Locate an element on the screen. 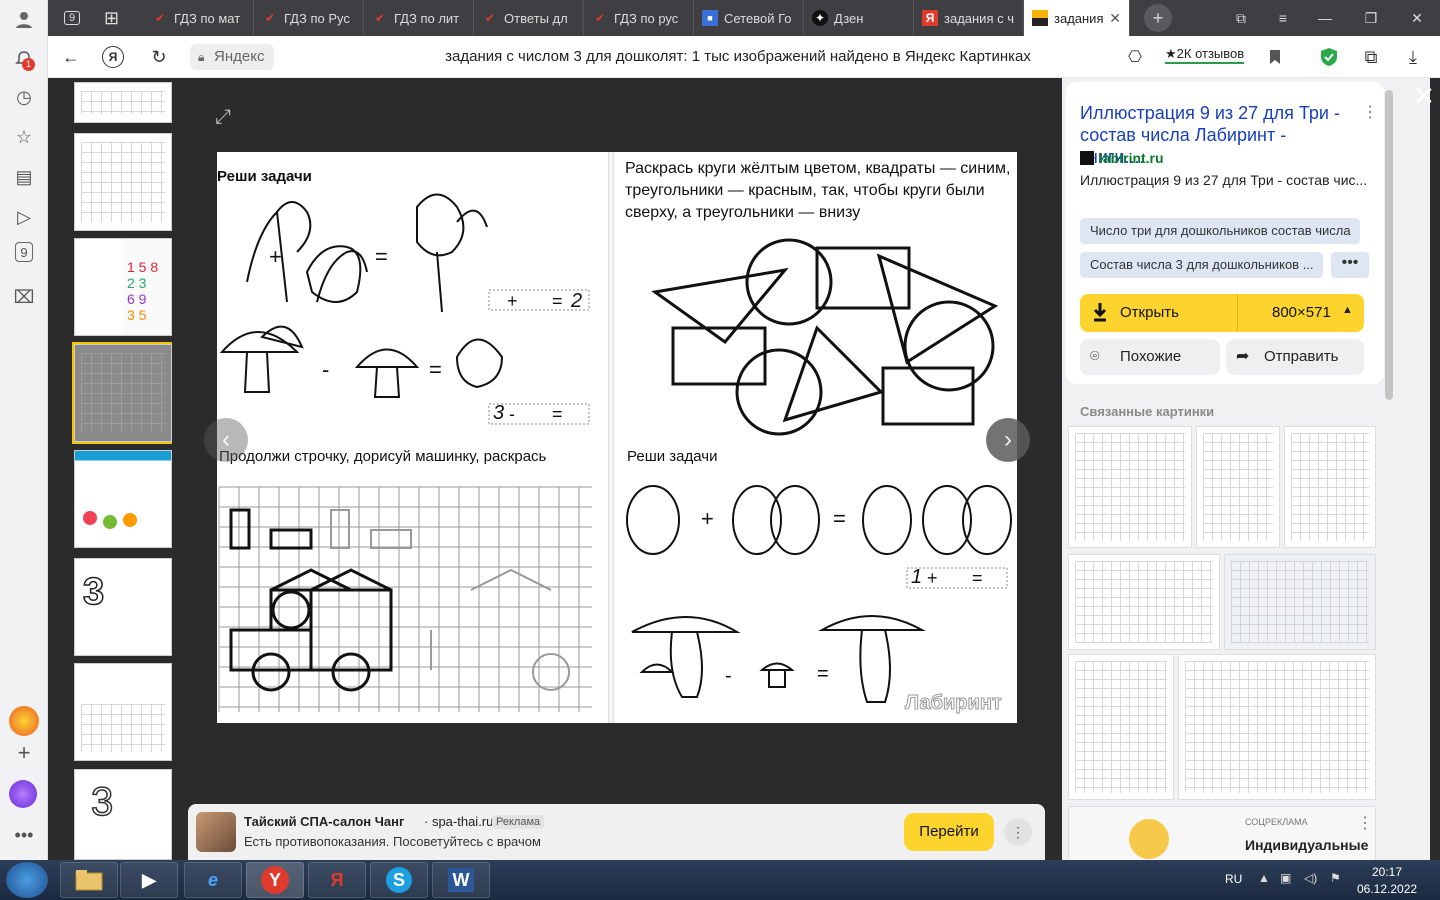 This screenshot has width=1440, height=900. panel-scrollbar is located at coordinates (1389, 245).